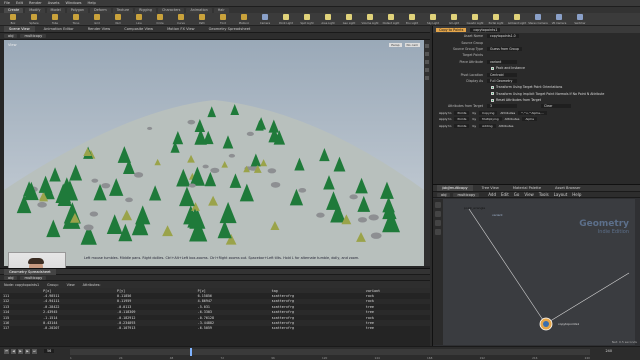 This screenshot has height=360, width=640. I want to click on menu-assets: Assets, so click(54, 3).